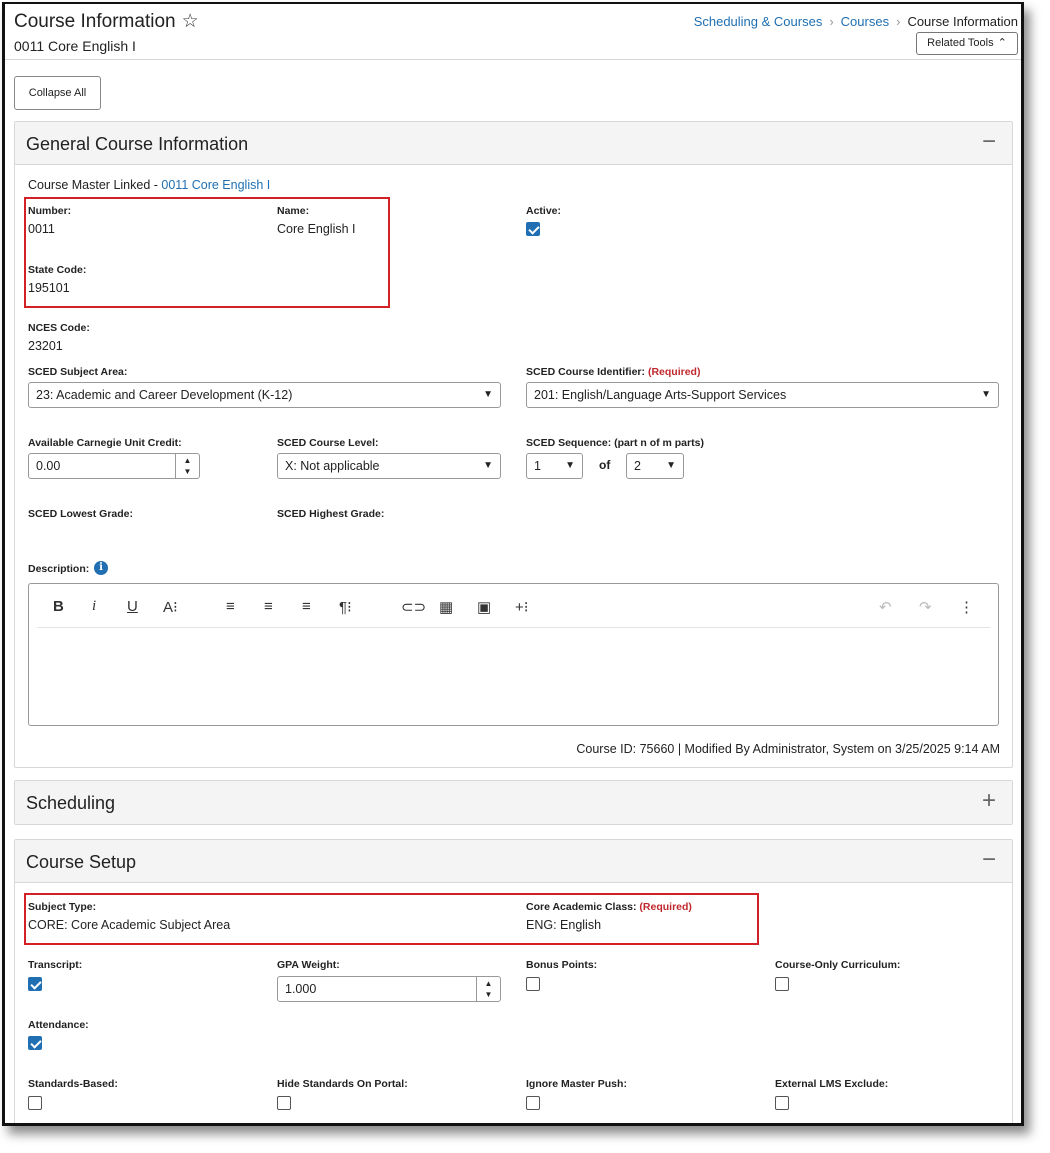 The height and width of the screenshot is (1153, 1050). I want to click on active-label: Active:, so click(544, 211).